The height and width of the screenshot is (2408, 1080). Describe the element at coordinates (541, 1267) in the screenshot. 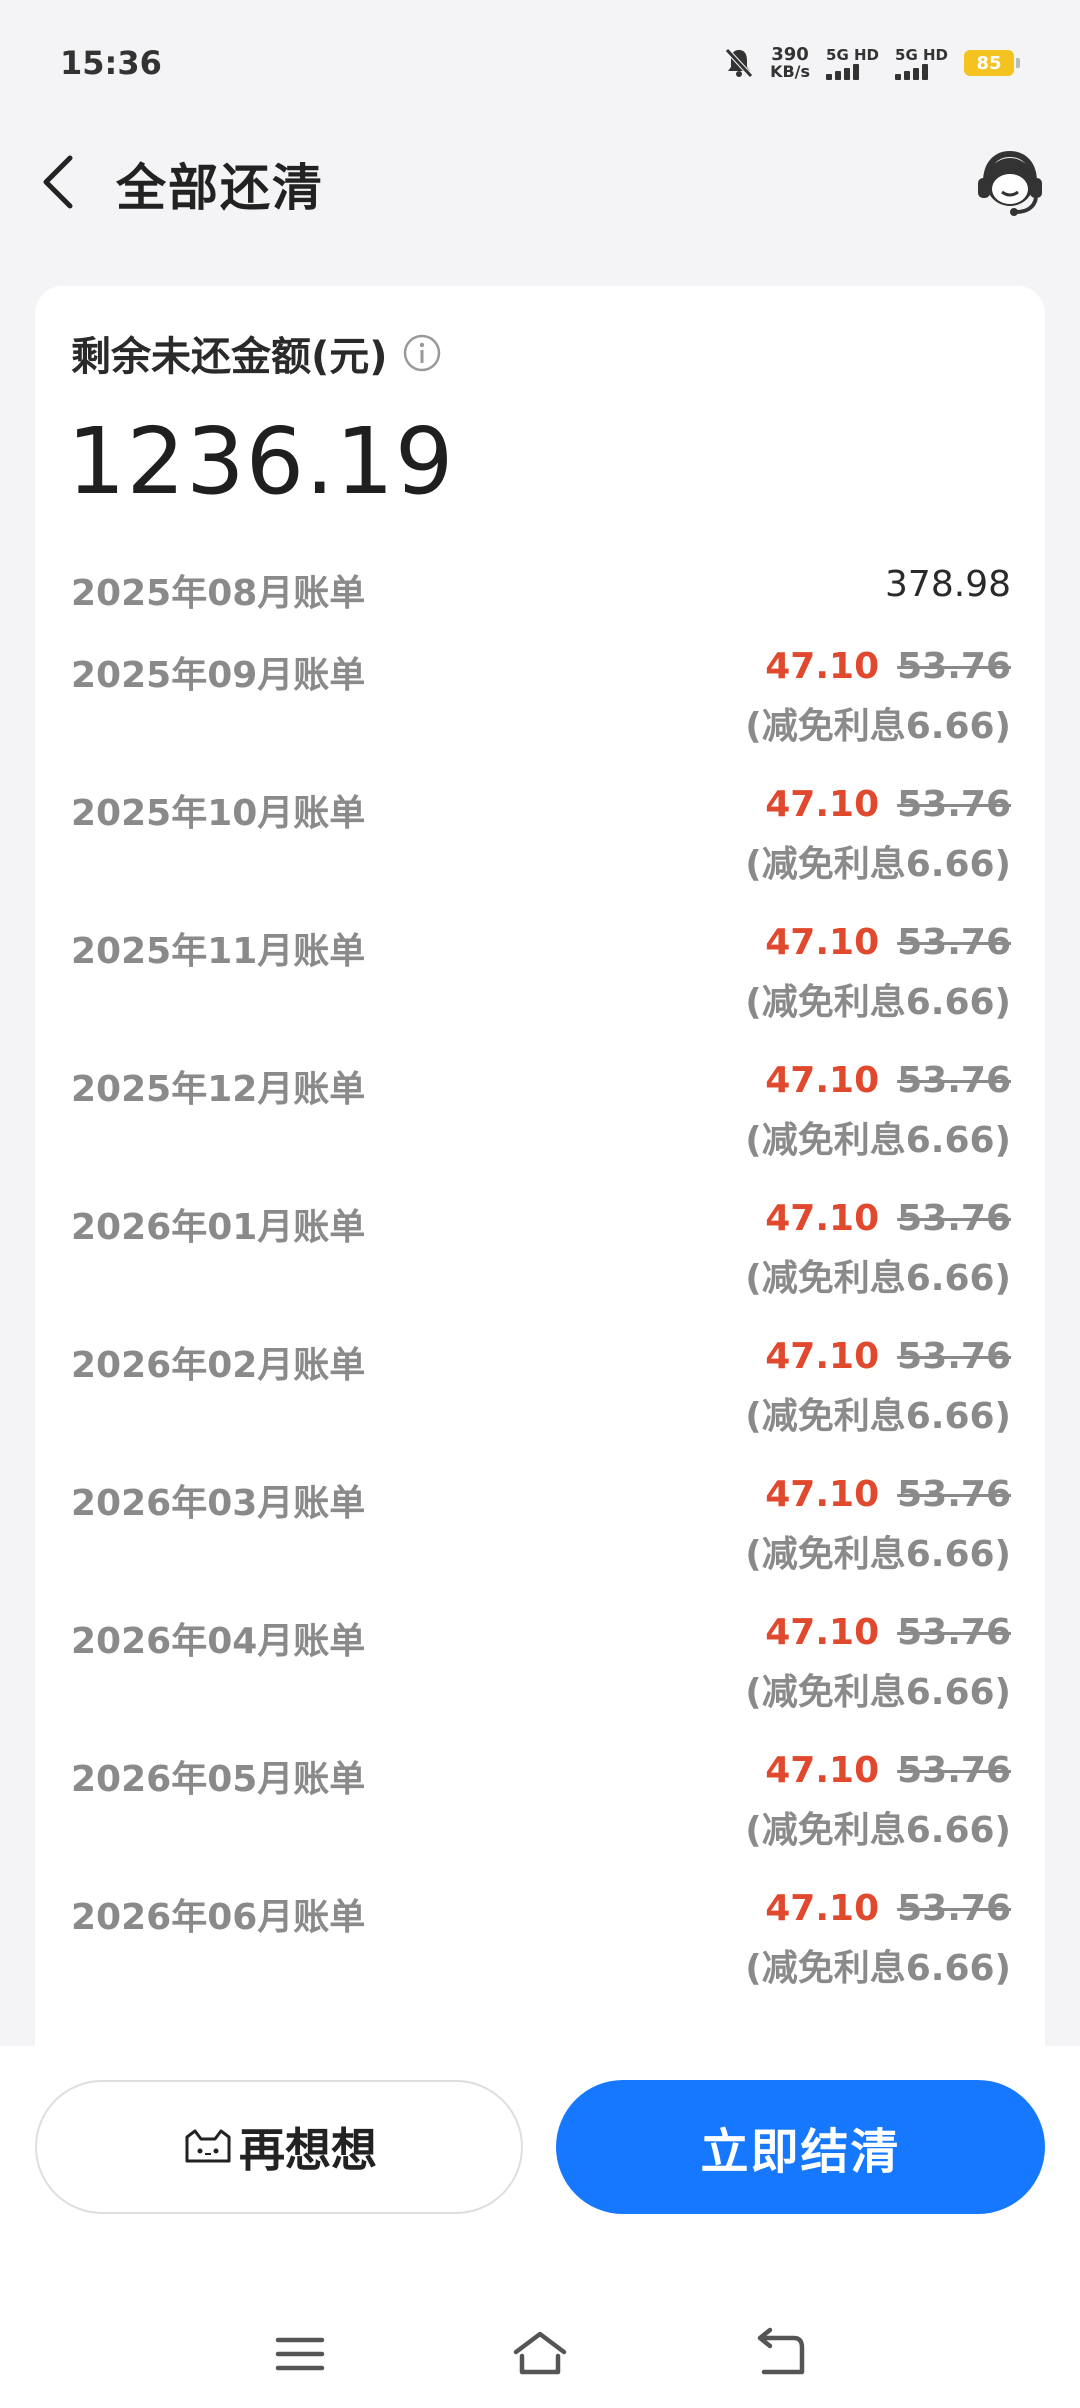

I see `bill-row: 2026年01月账单 47.10 53.76 (减免利息6.66)` at that location.